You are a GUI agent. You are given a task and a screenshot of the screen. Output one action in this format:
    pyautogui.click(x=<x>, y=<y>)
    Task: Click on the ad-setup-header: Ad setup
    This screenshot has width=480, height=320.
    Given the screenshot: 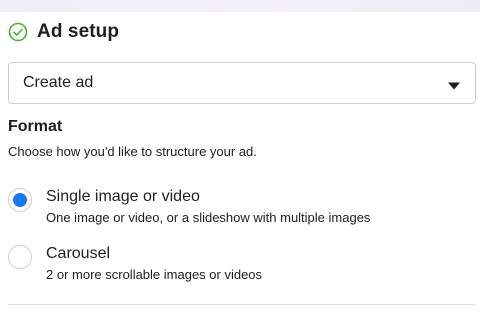 What is the action you would take?
    pyautogui.click(x=63, y=32)
    